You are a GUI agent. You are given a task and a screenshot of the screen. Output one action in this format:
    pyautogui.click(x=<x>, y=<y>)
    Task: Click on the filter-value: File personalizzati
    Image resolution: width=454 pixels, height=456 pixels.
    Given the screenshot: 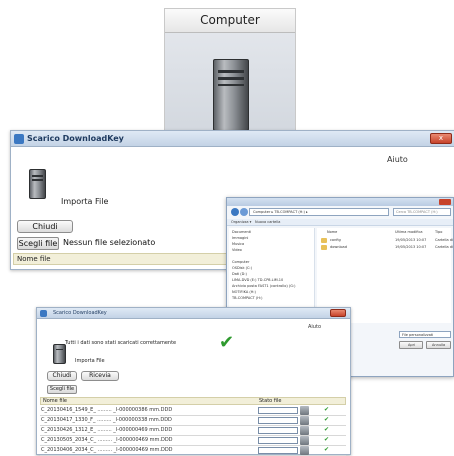 What is the action you would take?
    pyautogui.click(x=418, y=335)
    